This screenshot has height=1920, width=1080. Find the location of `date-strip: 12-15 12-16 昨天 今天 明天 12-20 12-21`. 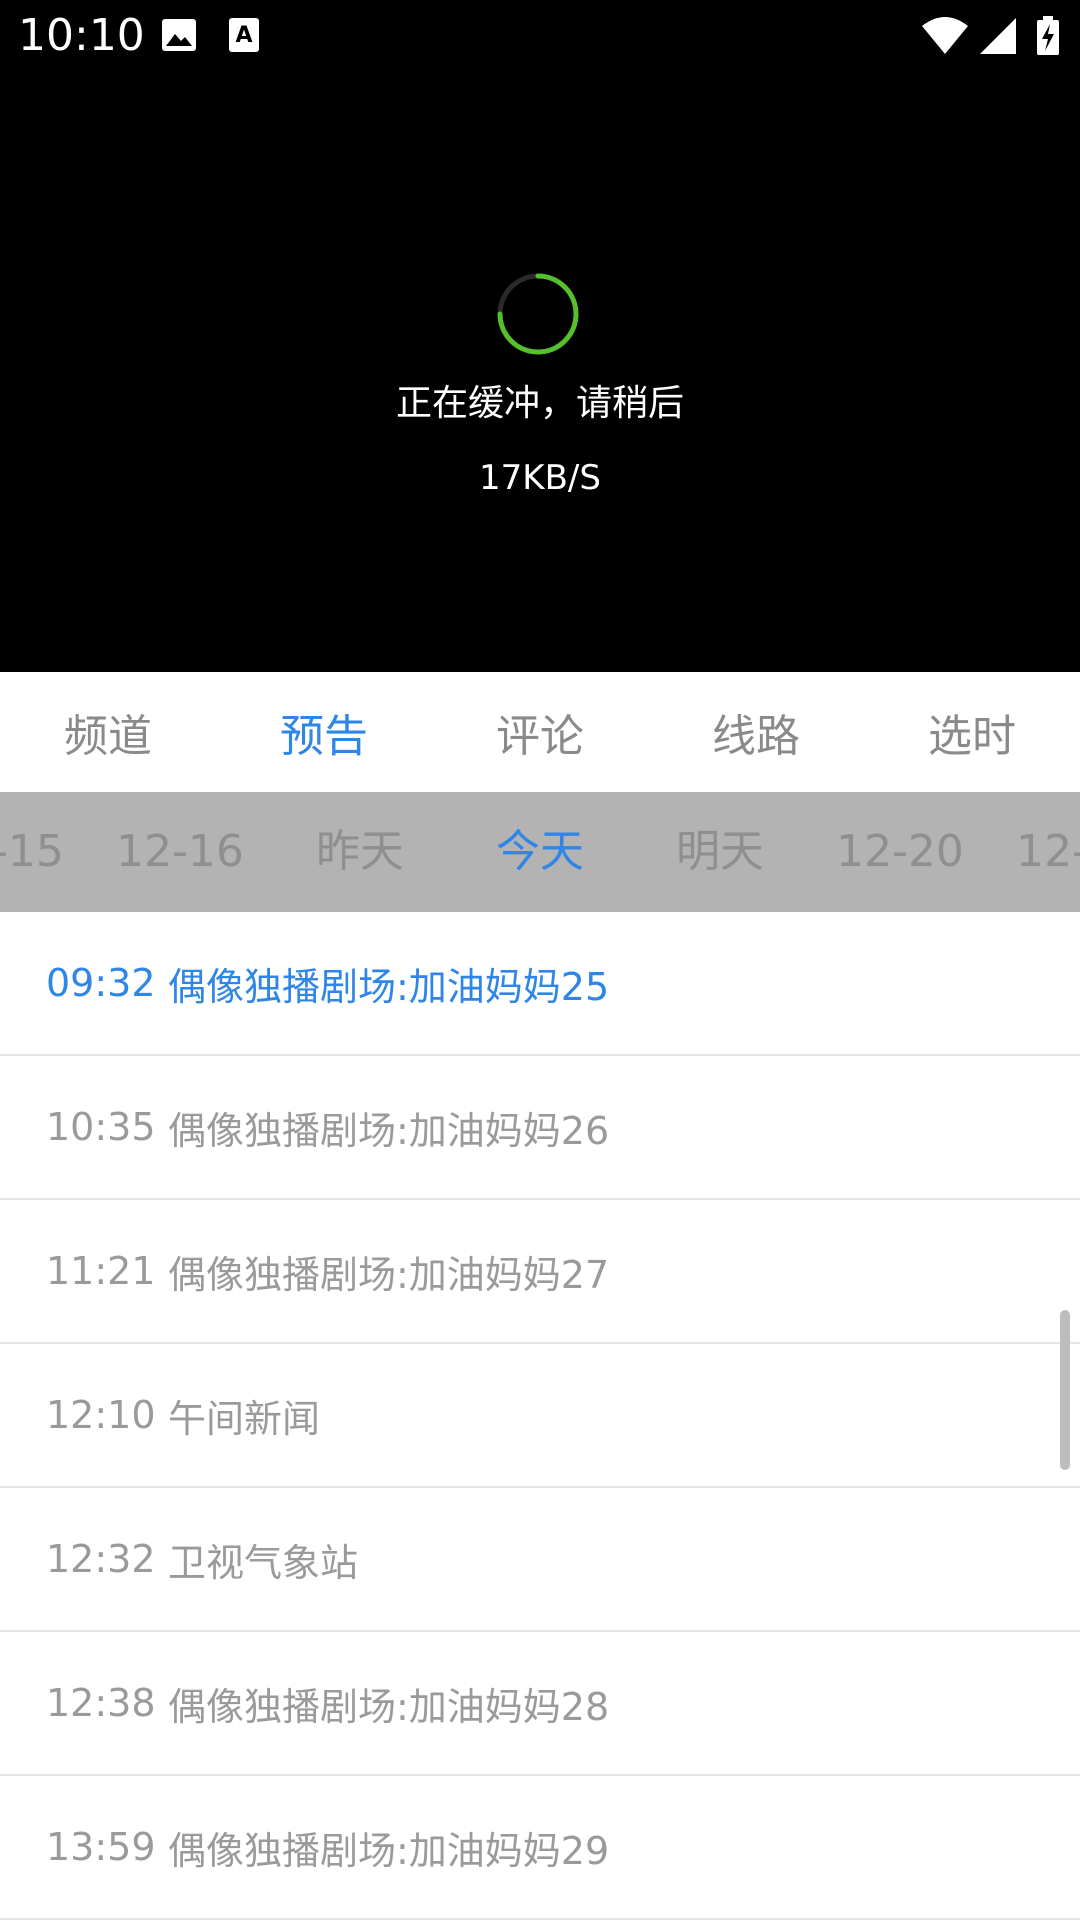

date-strip: 12-15 12-16 昨天 今天 明天 12-20 12-21 is located at coordinates (540, 852).